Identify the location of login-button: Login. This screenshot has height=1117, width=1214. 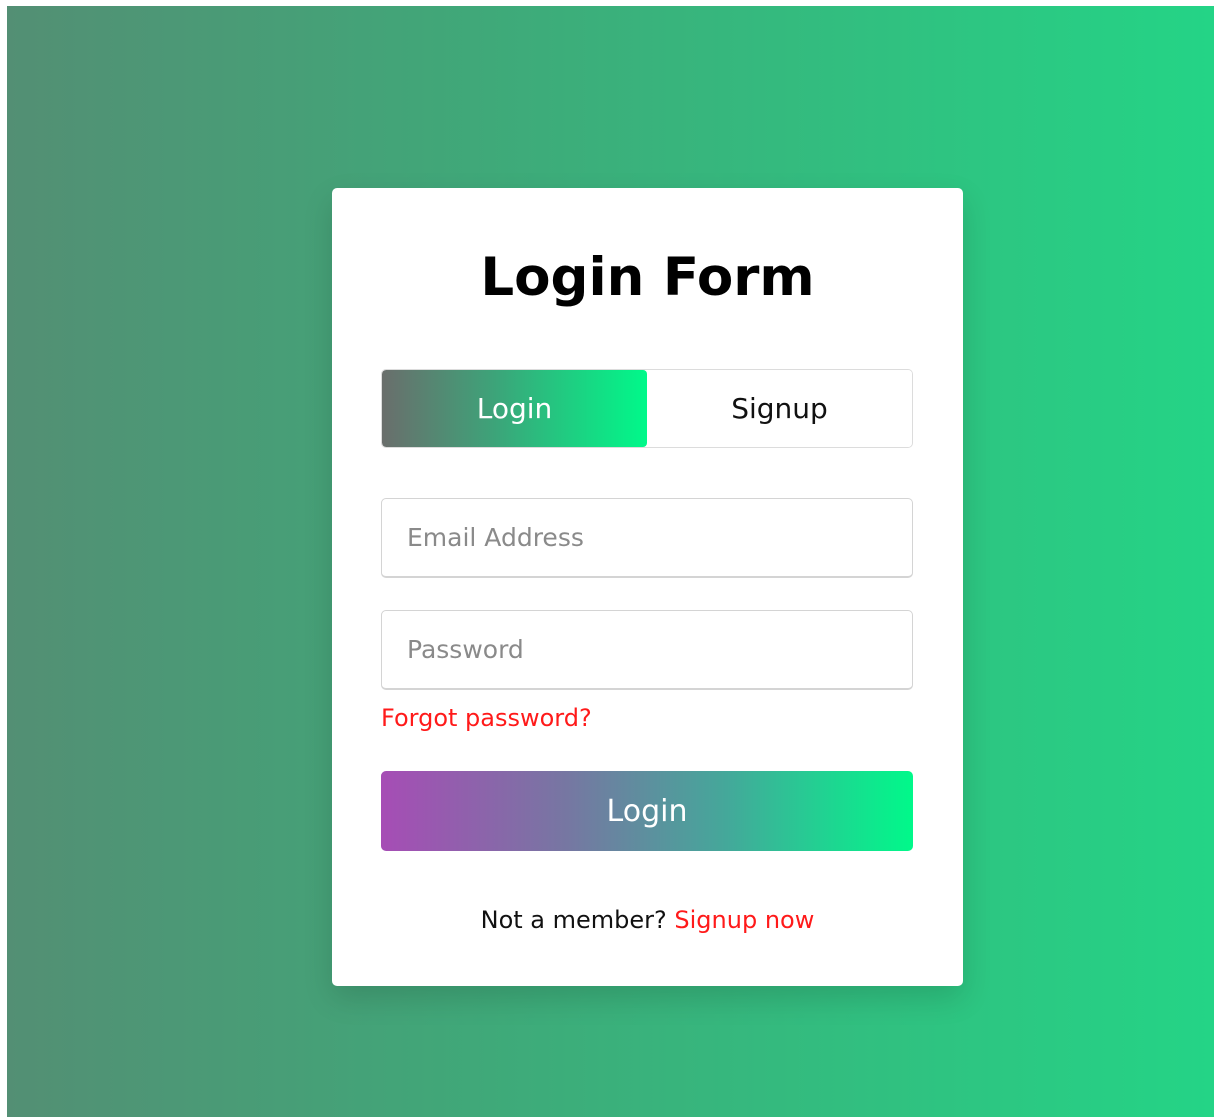
(647, 811).